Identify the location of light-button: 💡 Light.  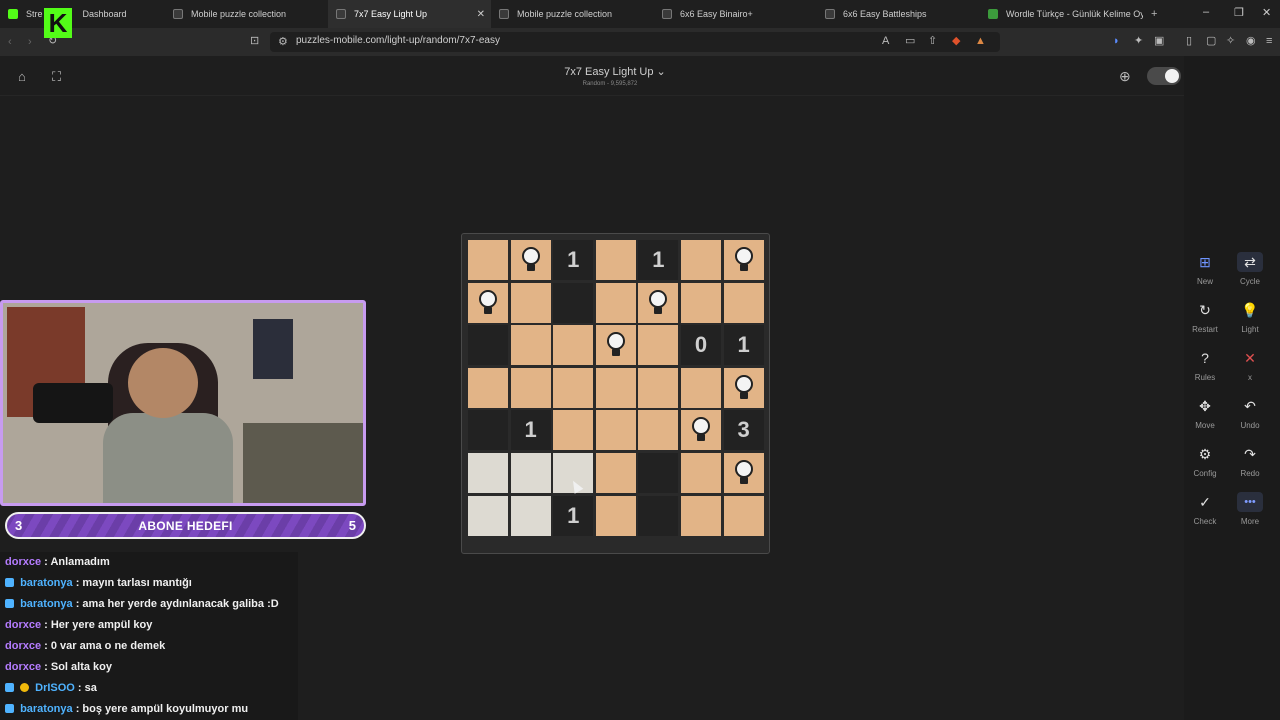
(1250, 318).